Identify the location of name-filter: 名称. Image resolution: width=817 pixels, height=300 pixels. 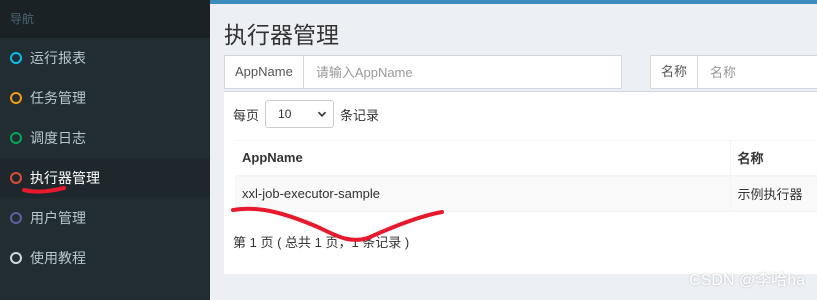
(733, 72).